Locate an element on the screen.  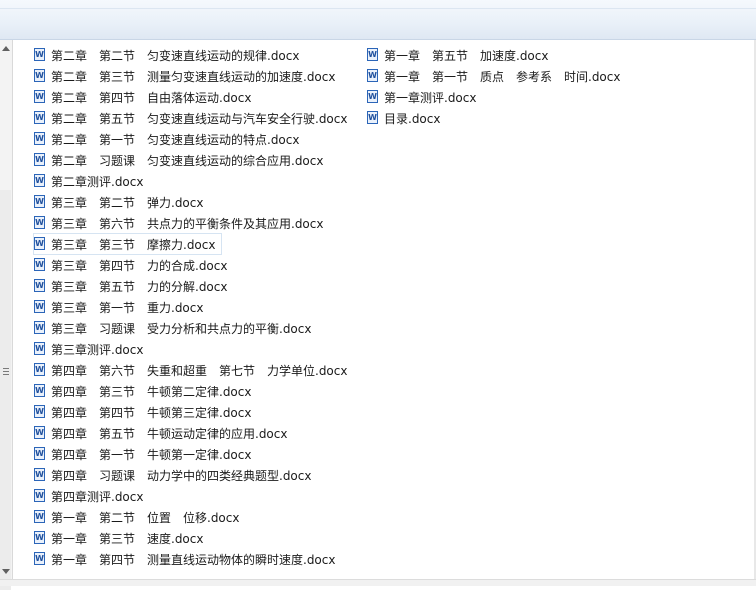
file-item: 第一章 第二节 位置 位移.docx is located at coordinates (139, 517).